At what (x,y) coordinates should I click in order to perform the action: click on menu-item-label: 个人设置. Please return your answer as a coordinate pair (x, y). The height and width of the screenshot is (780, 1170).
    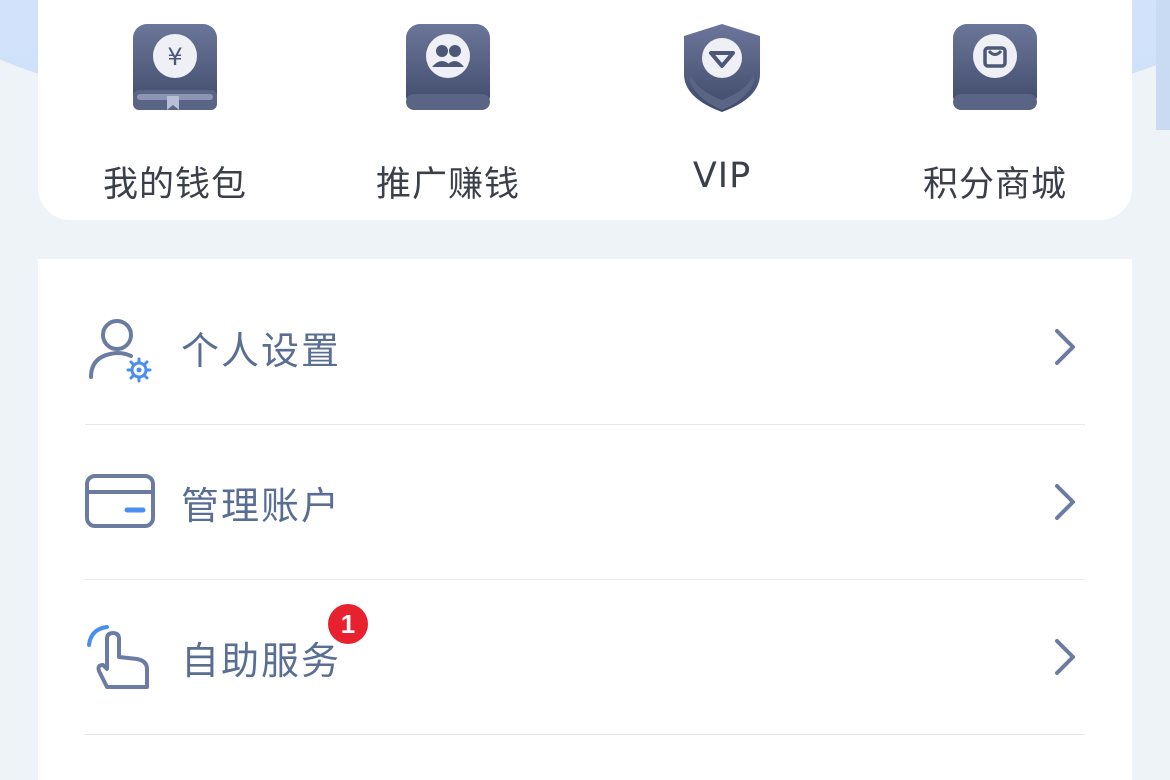
    Looking at the image, I should click on (261, 350).